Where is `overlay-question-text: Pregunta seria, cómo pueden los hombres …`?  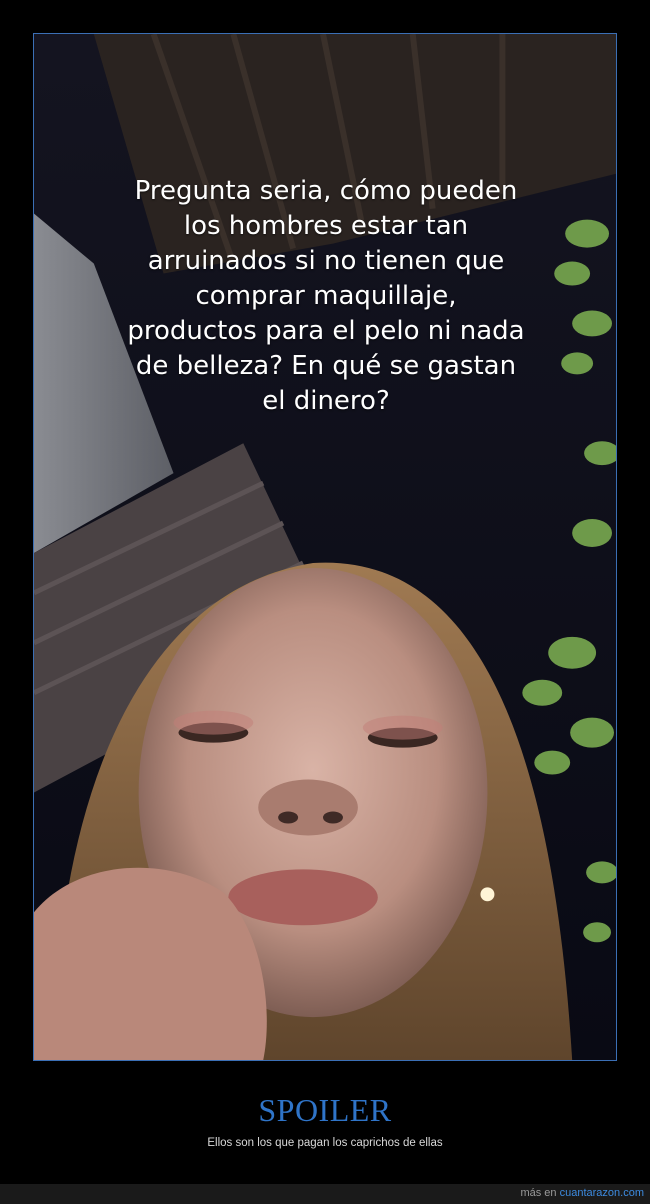 overlay-question-text: Pregunta seria, cómo pueden los hombres … is located at coordinates (326, 296).